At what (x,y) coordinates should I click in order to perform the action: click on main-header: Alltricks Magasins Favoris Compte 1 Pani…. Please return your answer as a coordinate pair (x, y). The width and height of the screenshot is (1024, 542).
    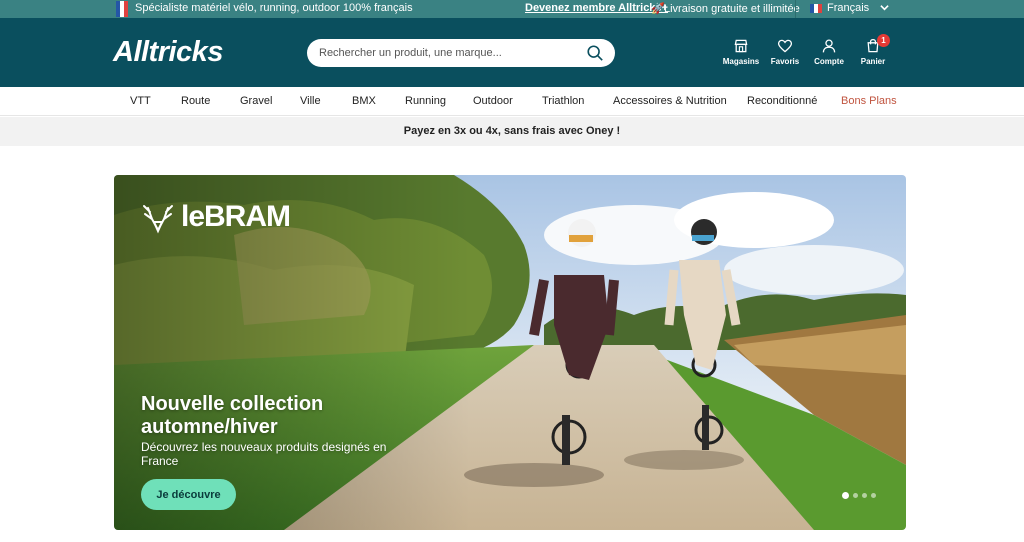
    Looking at the image, I should click on (512, 52).